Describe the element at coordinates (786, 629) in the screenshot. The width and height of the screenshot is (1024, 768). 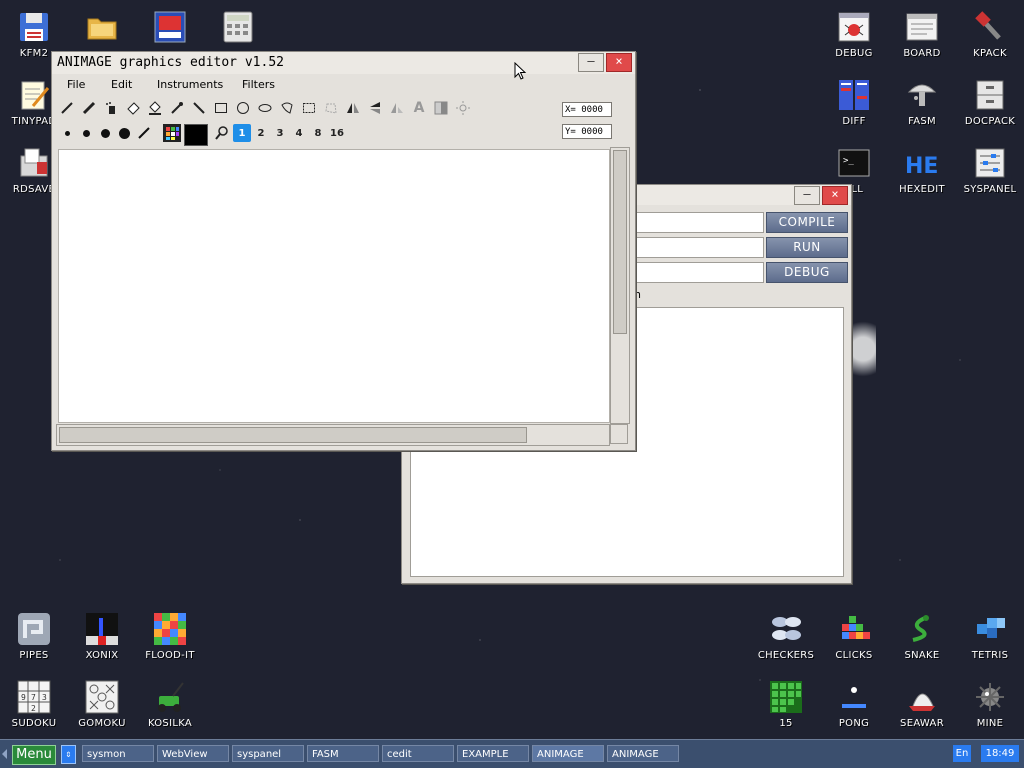
I see `checkers-icon` at that location.